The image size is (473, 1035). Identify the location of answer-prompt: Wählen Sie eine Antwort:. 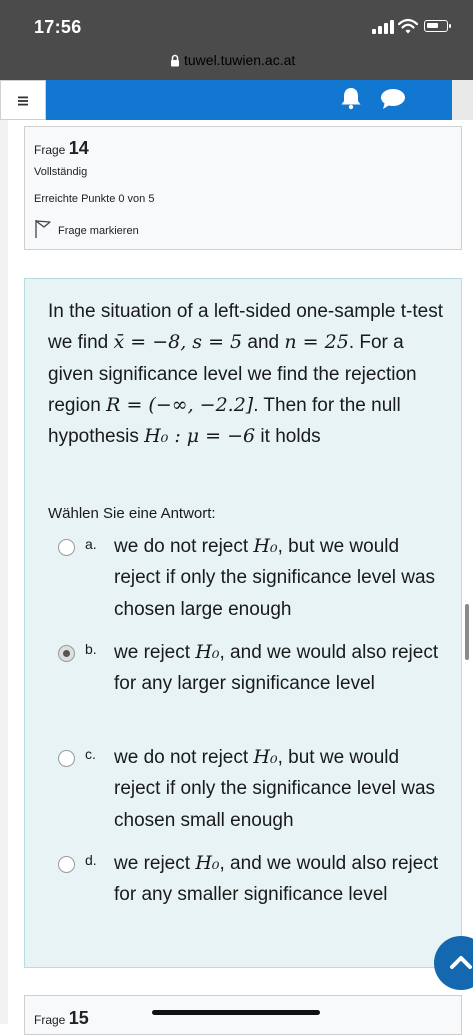
(132, 513).